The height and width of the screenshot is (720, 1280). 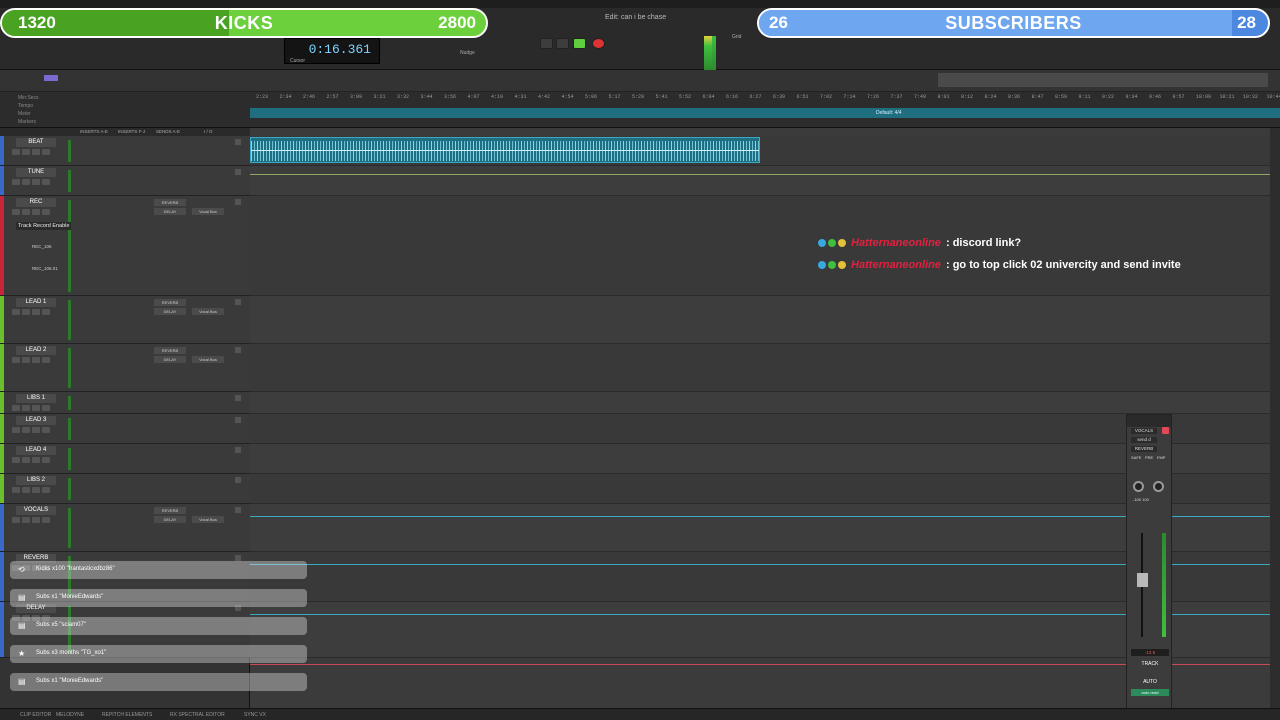 What do you see at coordinates (640, 81) in the screenshot?
I see `session-overview` at bounding box center [640, 81].